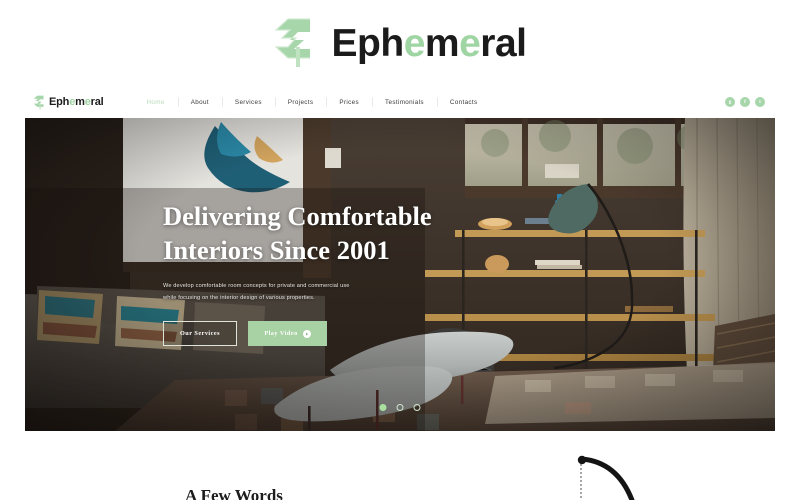 The height and width of the screenshot is (500, 800). What do you see at coordinates (404, 102) in the screenshot?
I see `nav-item-testimonials: Testimonials` at bounding box center [404, 102].